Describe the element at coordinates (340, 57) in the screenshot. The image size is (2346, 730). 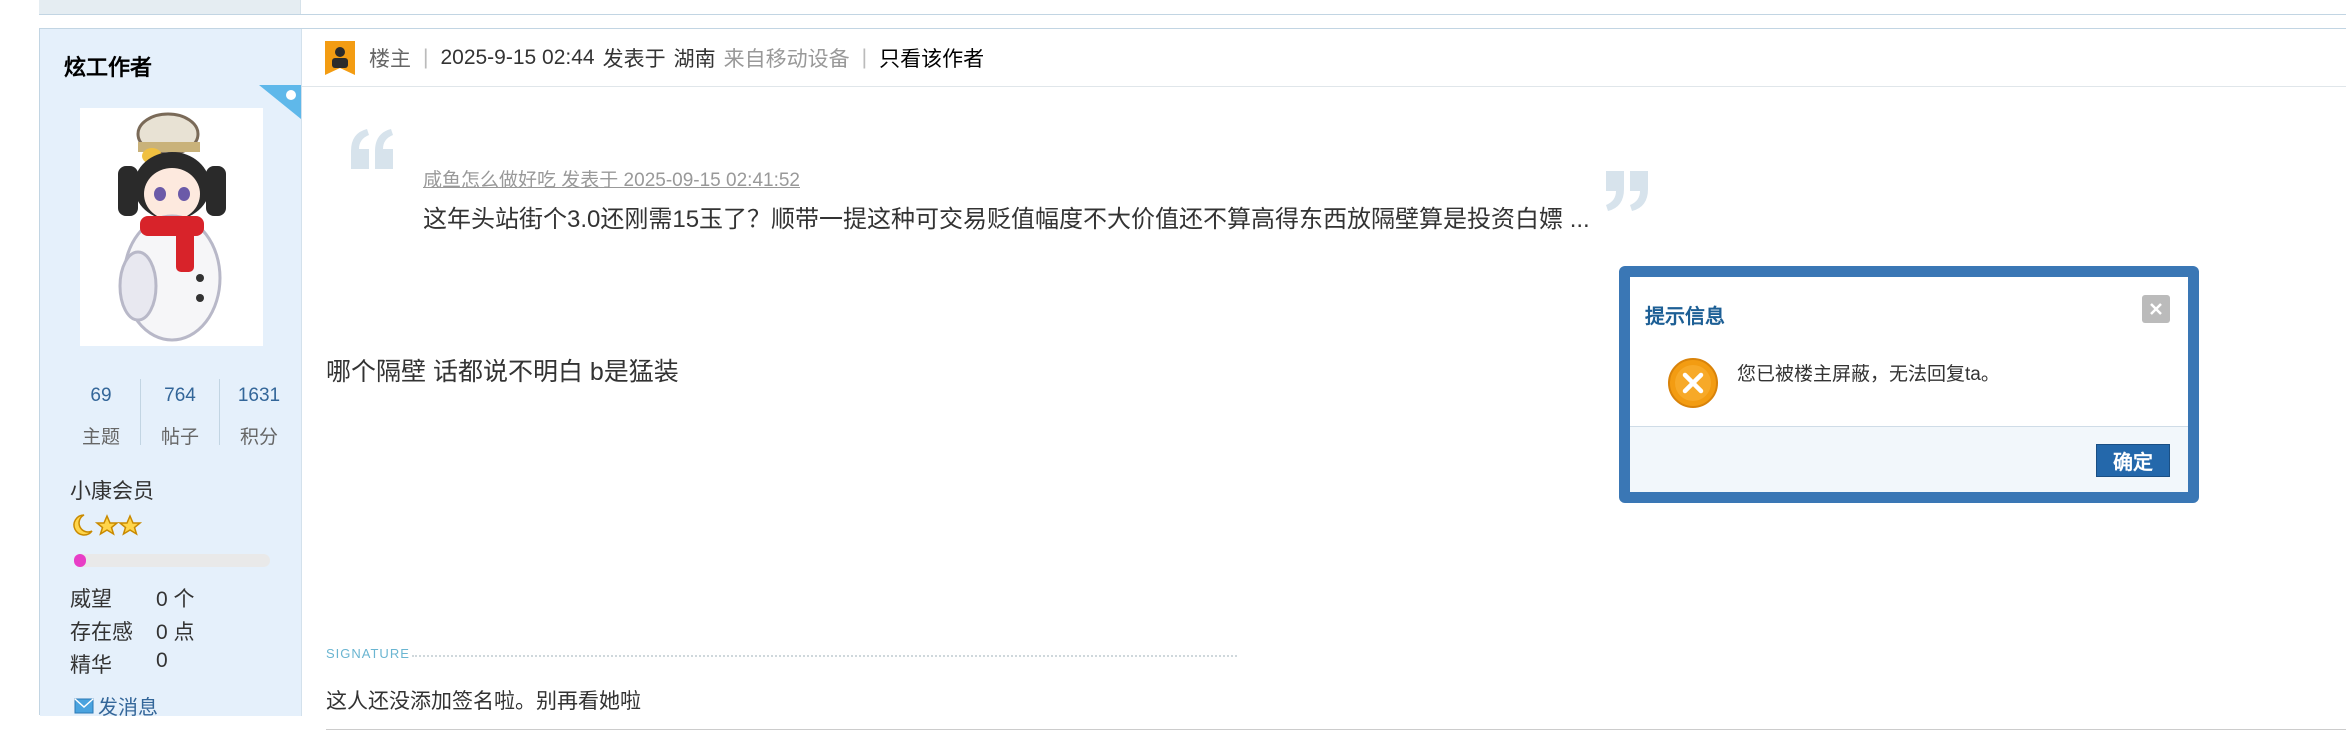
I see `thread-starter-icon` at that location.